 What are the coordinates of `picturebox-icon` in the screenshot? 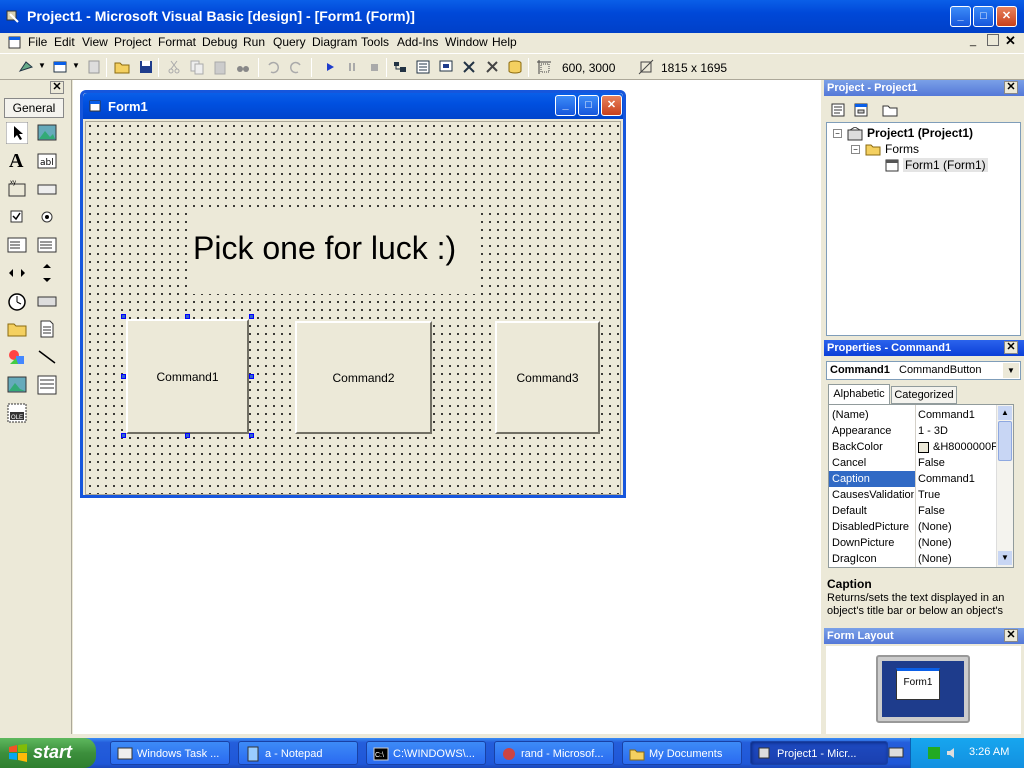 It's located at (47, 133).